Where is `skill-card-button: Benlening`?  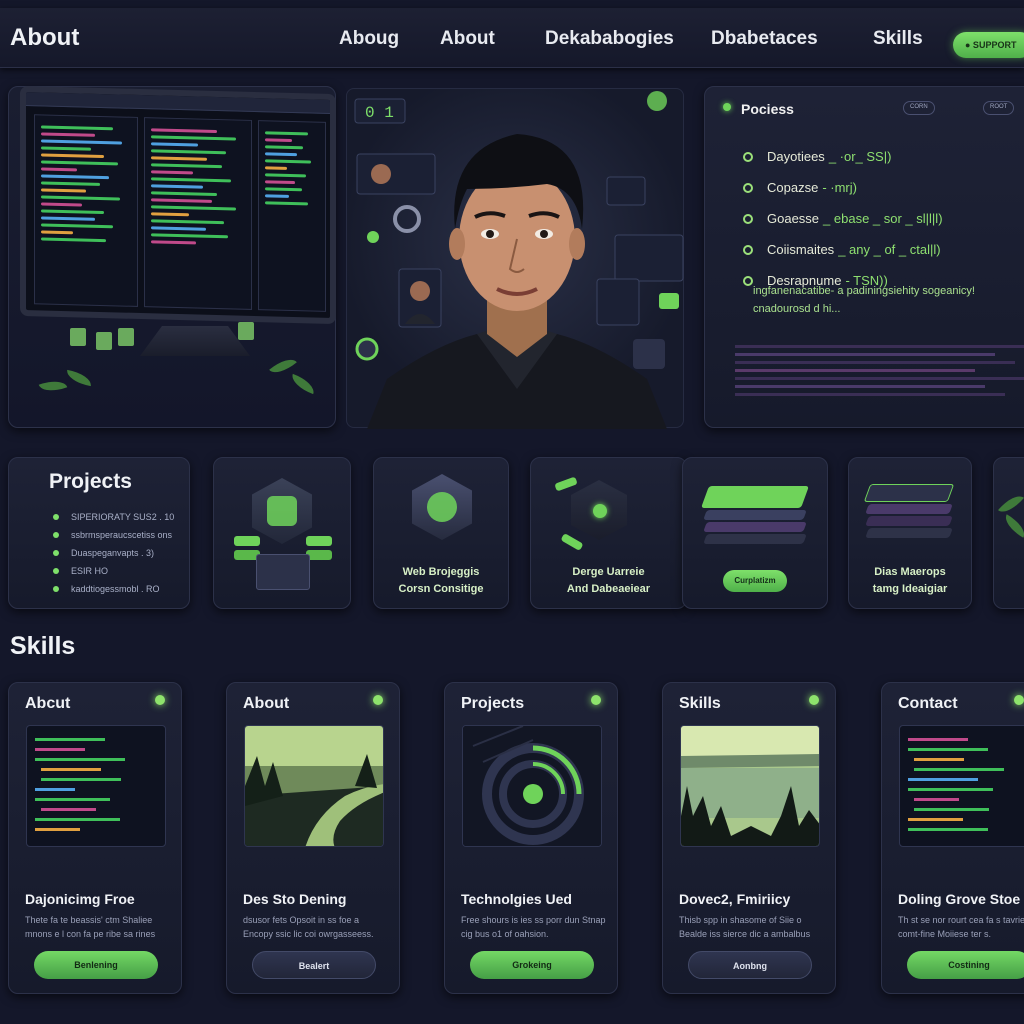 skill-card-button: Benlening is located at coordinates (96, 965).